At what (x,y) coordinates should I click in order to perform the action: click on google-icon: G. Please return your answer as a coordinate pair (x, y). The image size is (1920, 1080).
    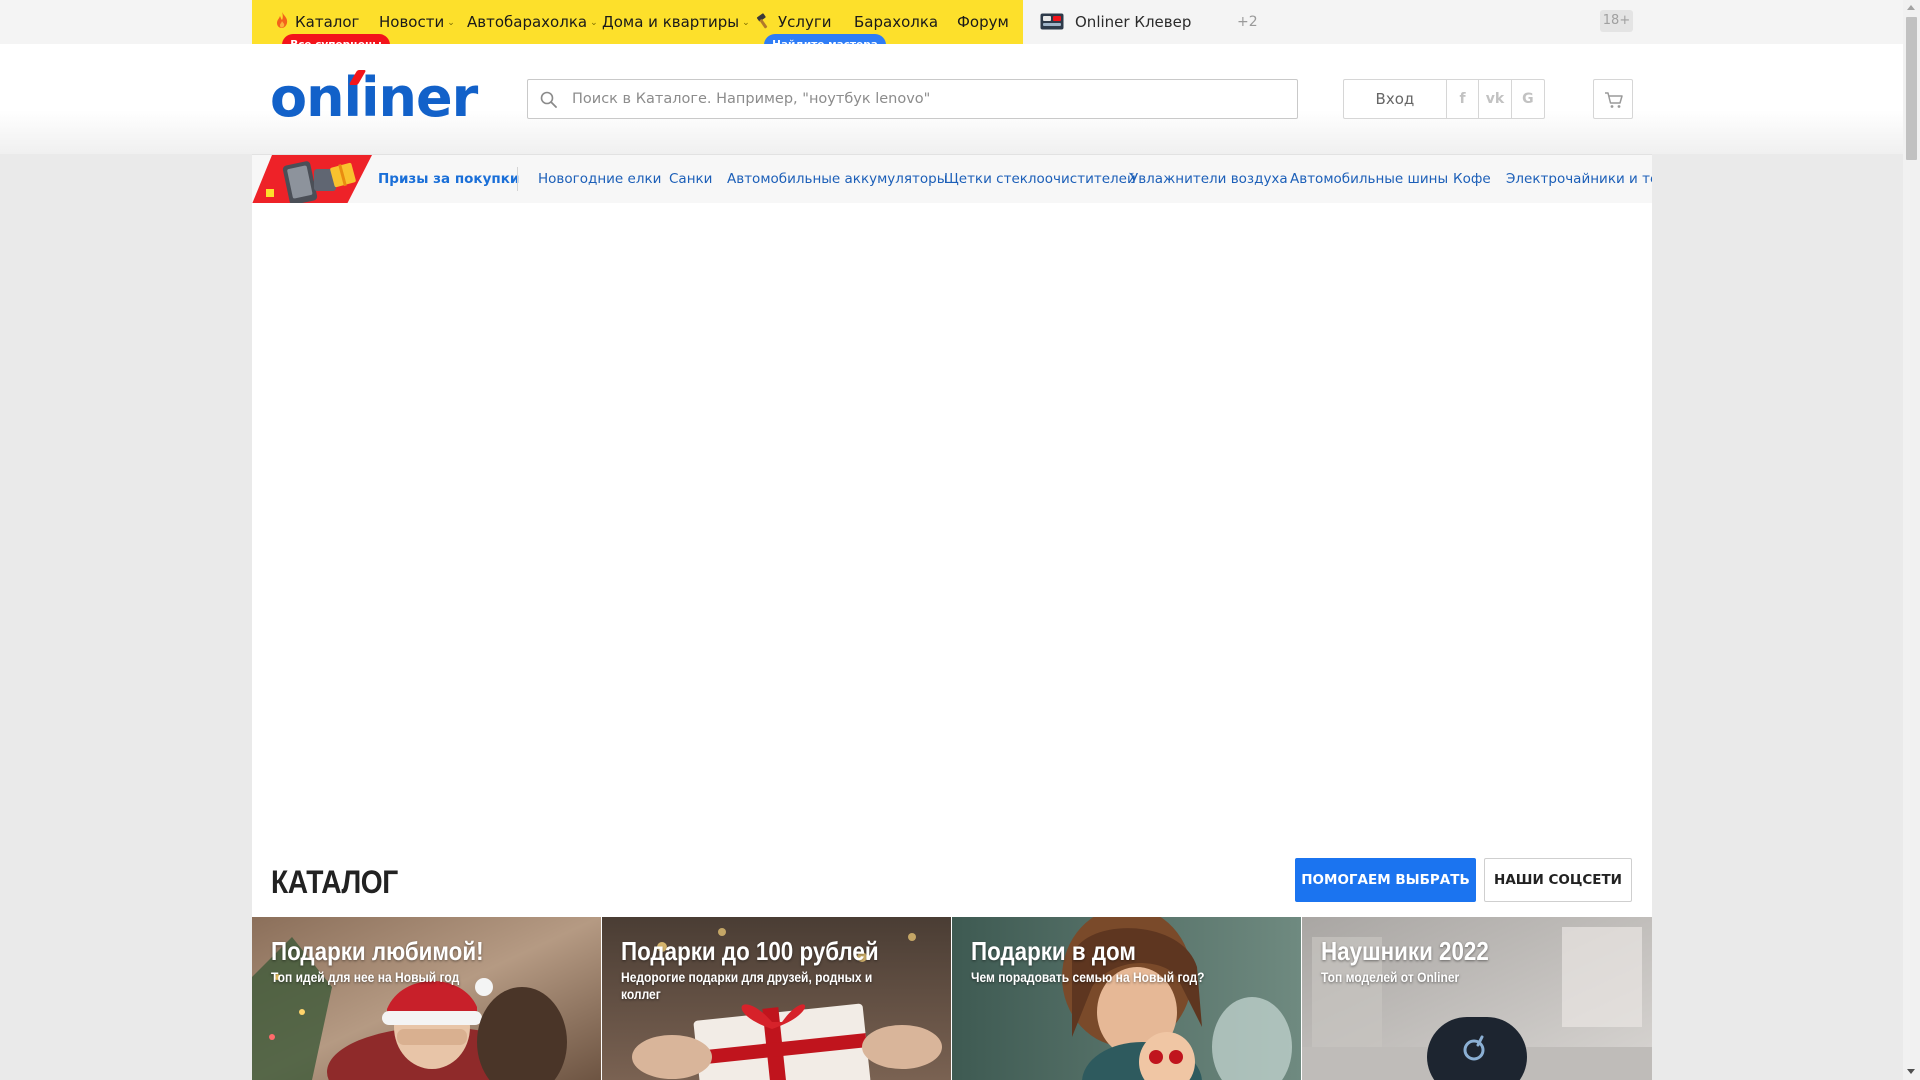
    Looking at the image, I should click on (1528, 99).